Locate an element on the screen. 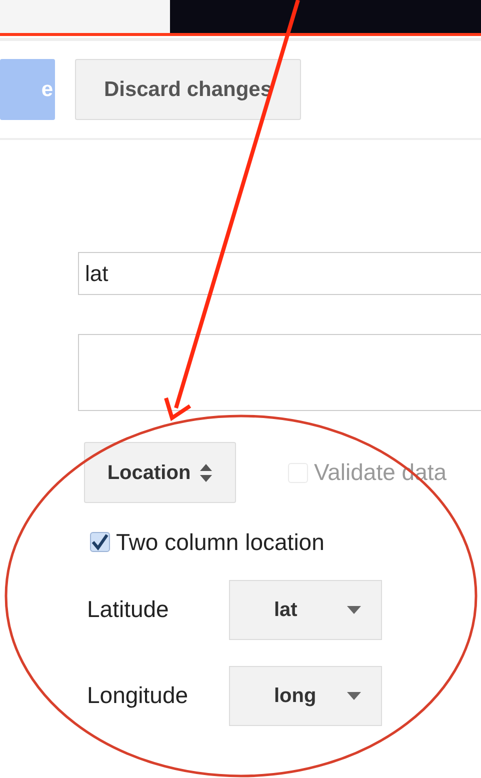 This screenshot has width=481, height=778. column-label: Longitude is located at coordinates (138, 695).